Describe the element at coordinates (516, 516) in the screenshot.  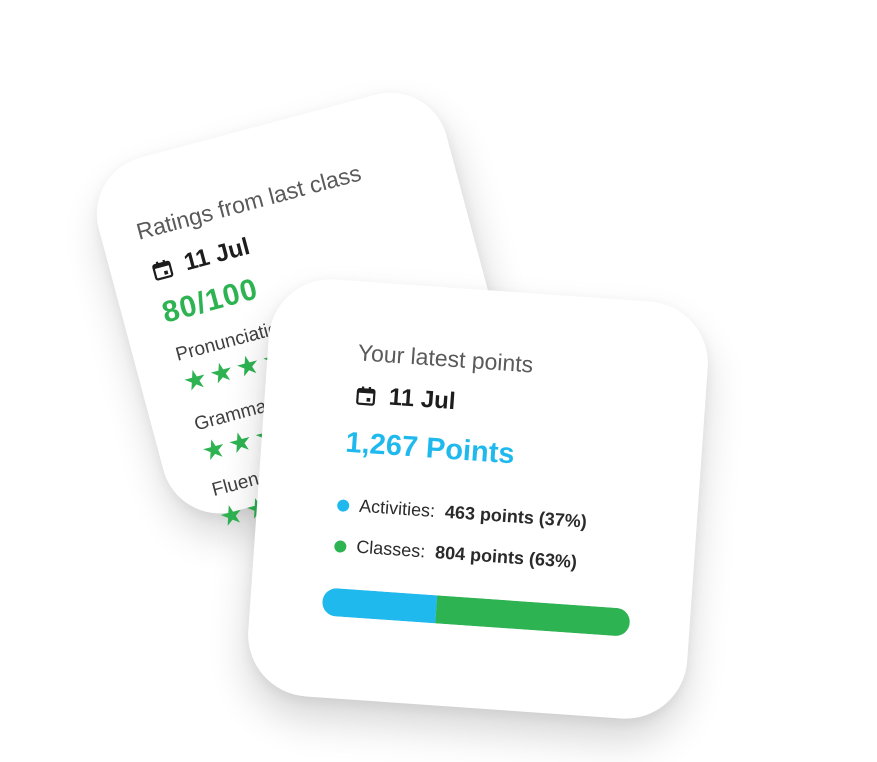
I see `legend-value: 463 points (37%)` at that location.